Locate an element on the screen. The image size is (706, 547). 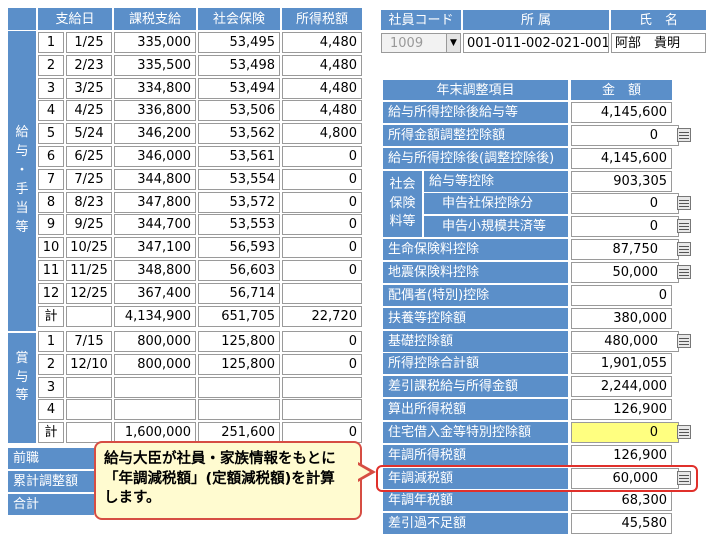
bonus-cell-date: 12/10 is located at coordinates (89, 364).